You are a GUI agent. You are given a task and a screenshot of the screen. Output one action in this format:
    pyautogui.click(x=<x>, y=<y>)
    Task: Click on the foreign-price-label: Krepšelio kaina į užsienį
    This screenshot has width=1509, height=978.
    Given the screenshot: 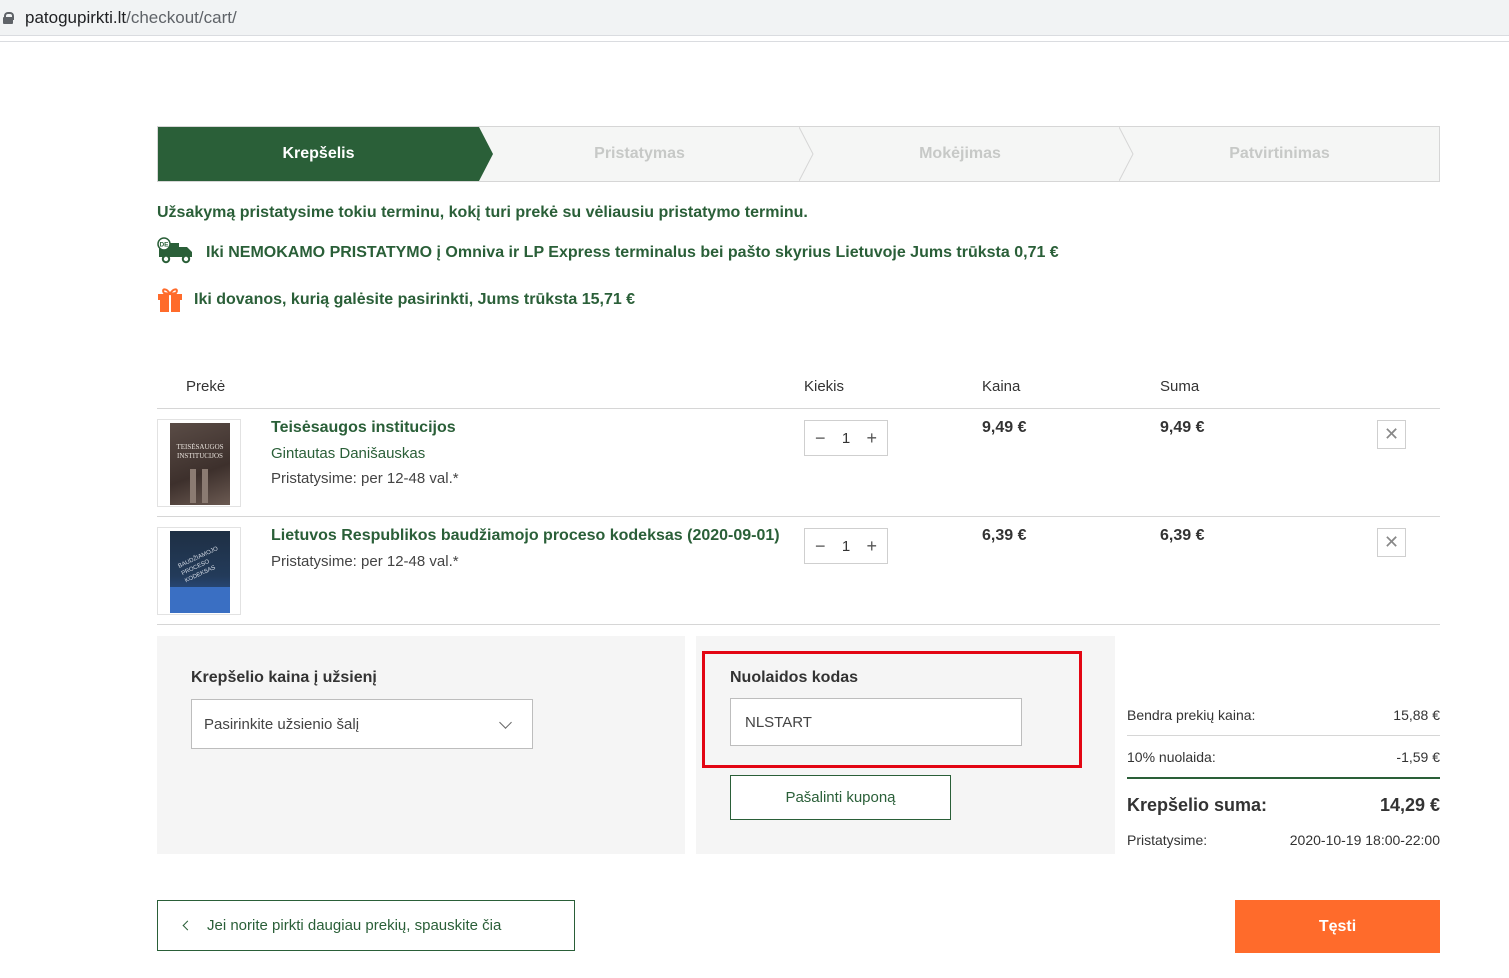 What is the action you would take?
    pyautogui.click(x=284, y=677)
    